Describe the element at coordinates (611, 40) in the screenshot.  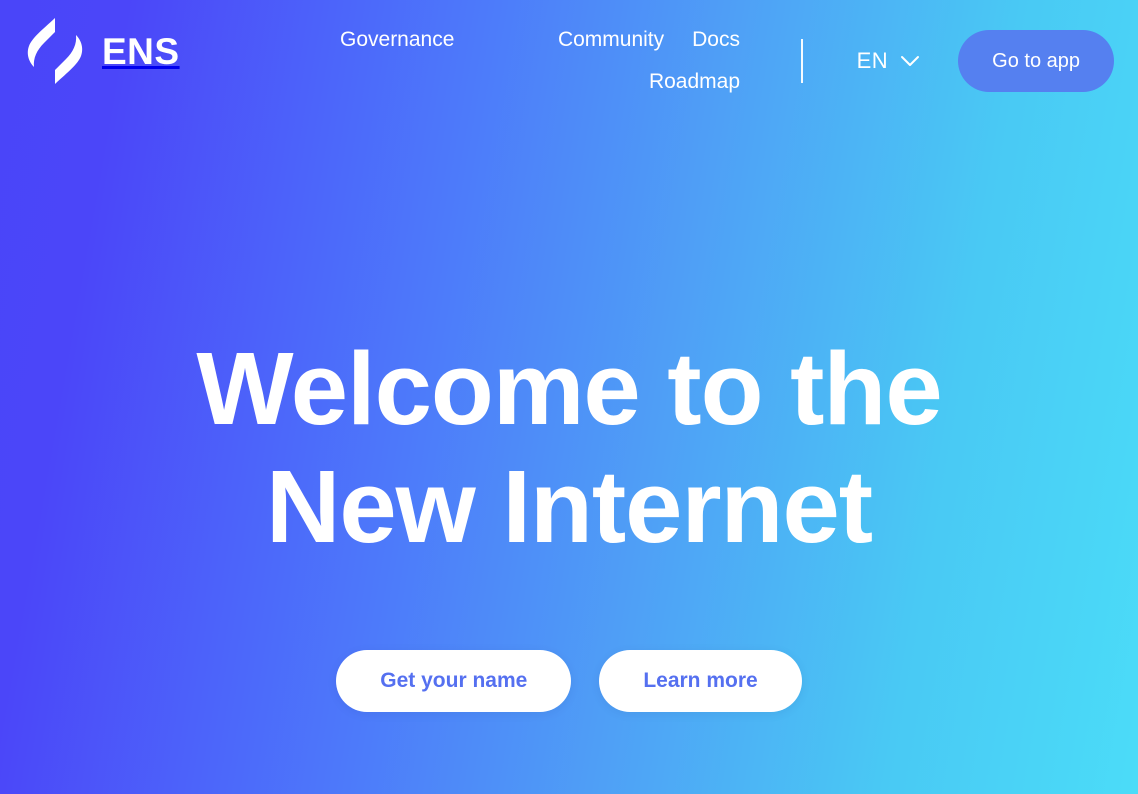
I see `nav-link-community: Community` at that location.